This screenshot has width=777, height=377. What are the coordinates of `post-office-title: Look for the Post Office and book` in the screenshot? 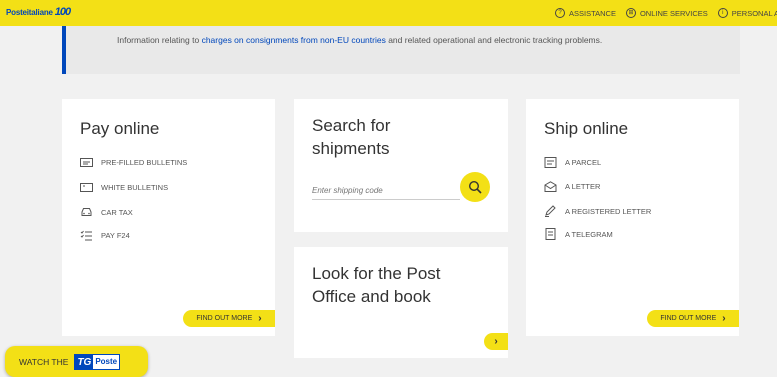 It's located at (376, 285).